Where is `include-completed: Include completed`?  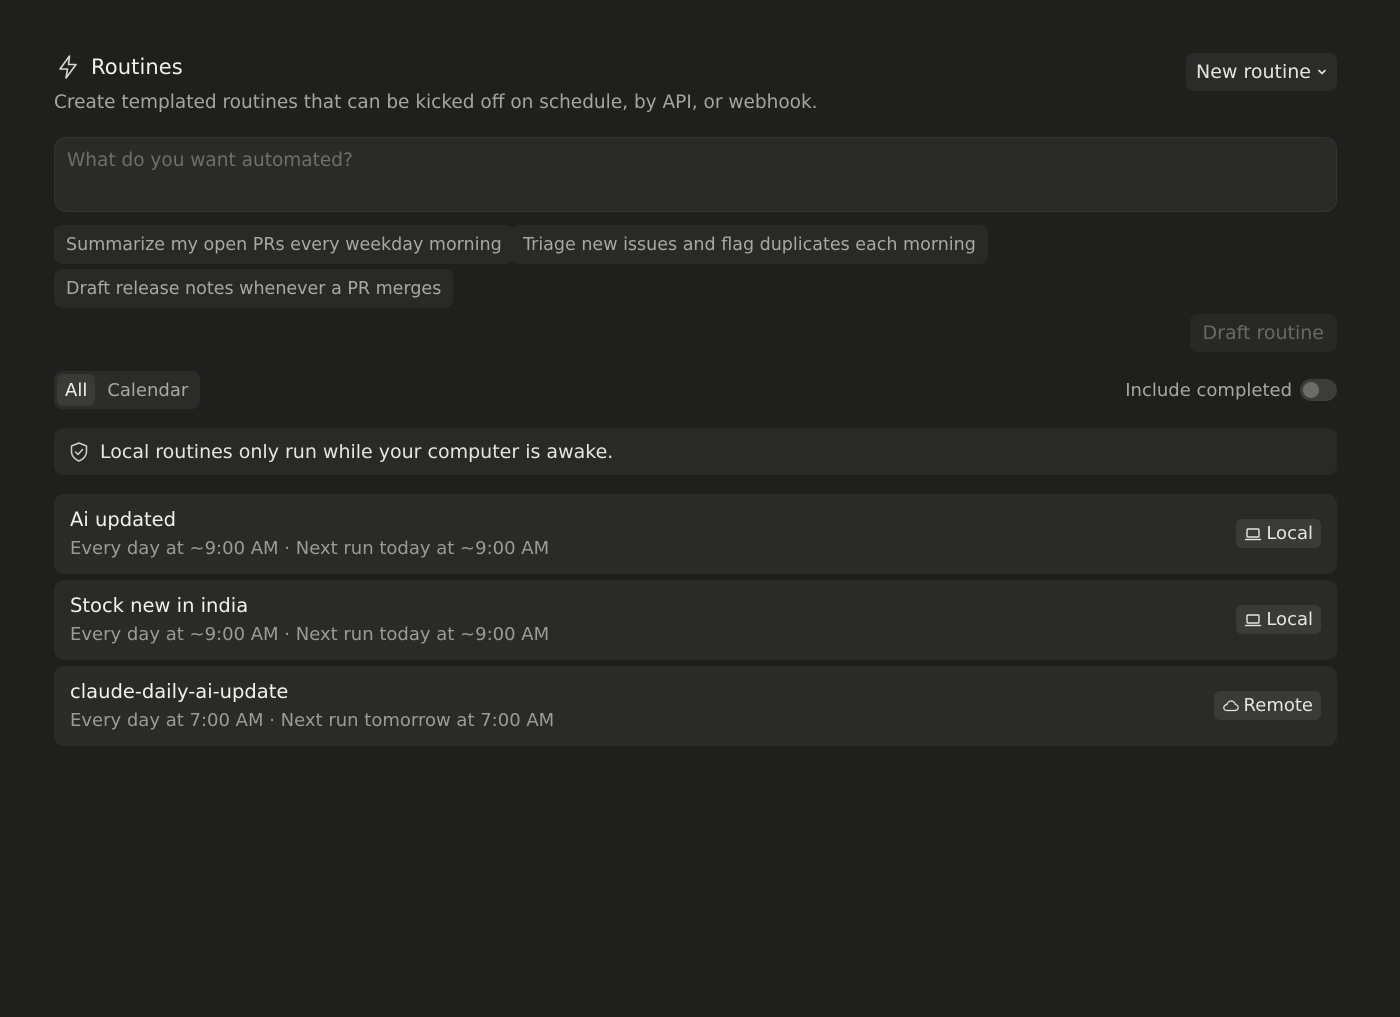 include-completed: Include completed is located at coordinates (1231, 390).